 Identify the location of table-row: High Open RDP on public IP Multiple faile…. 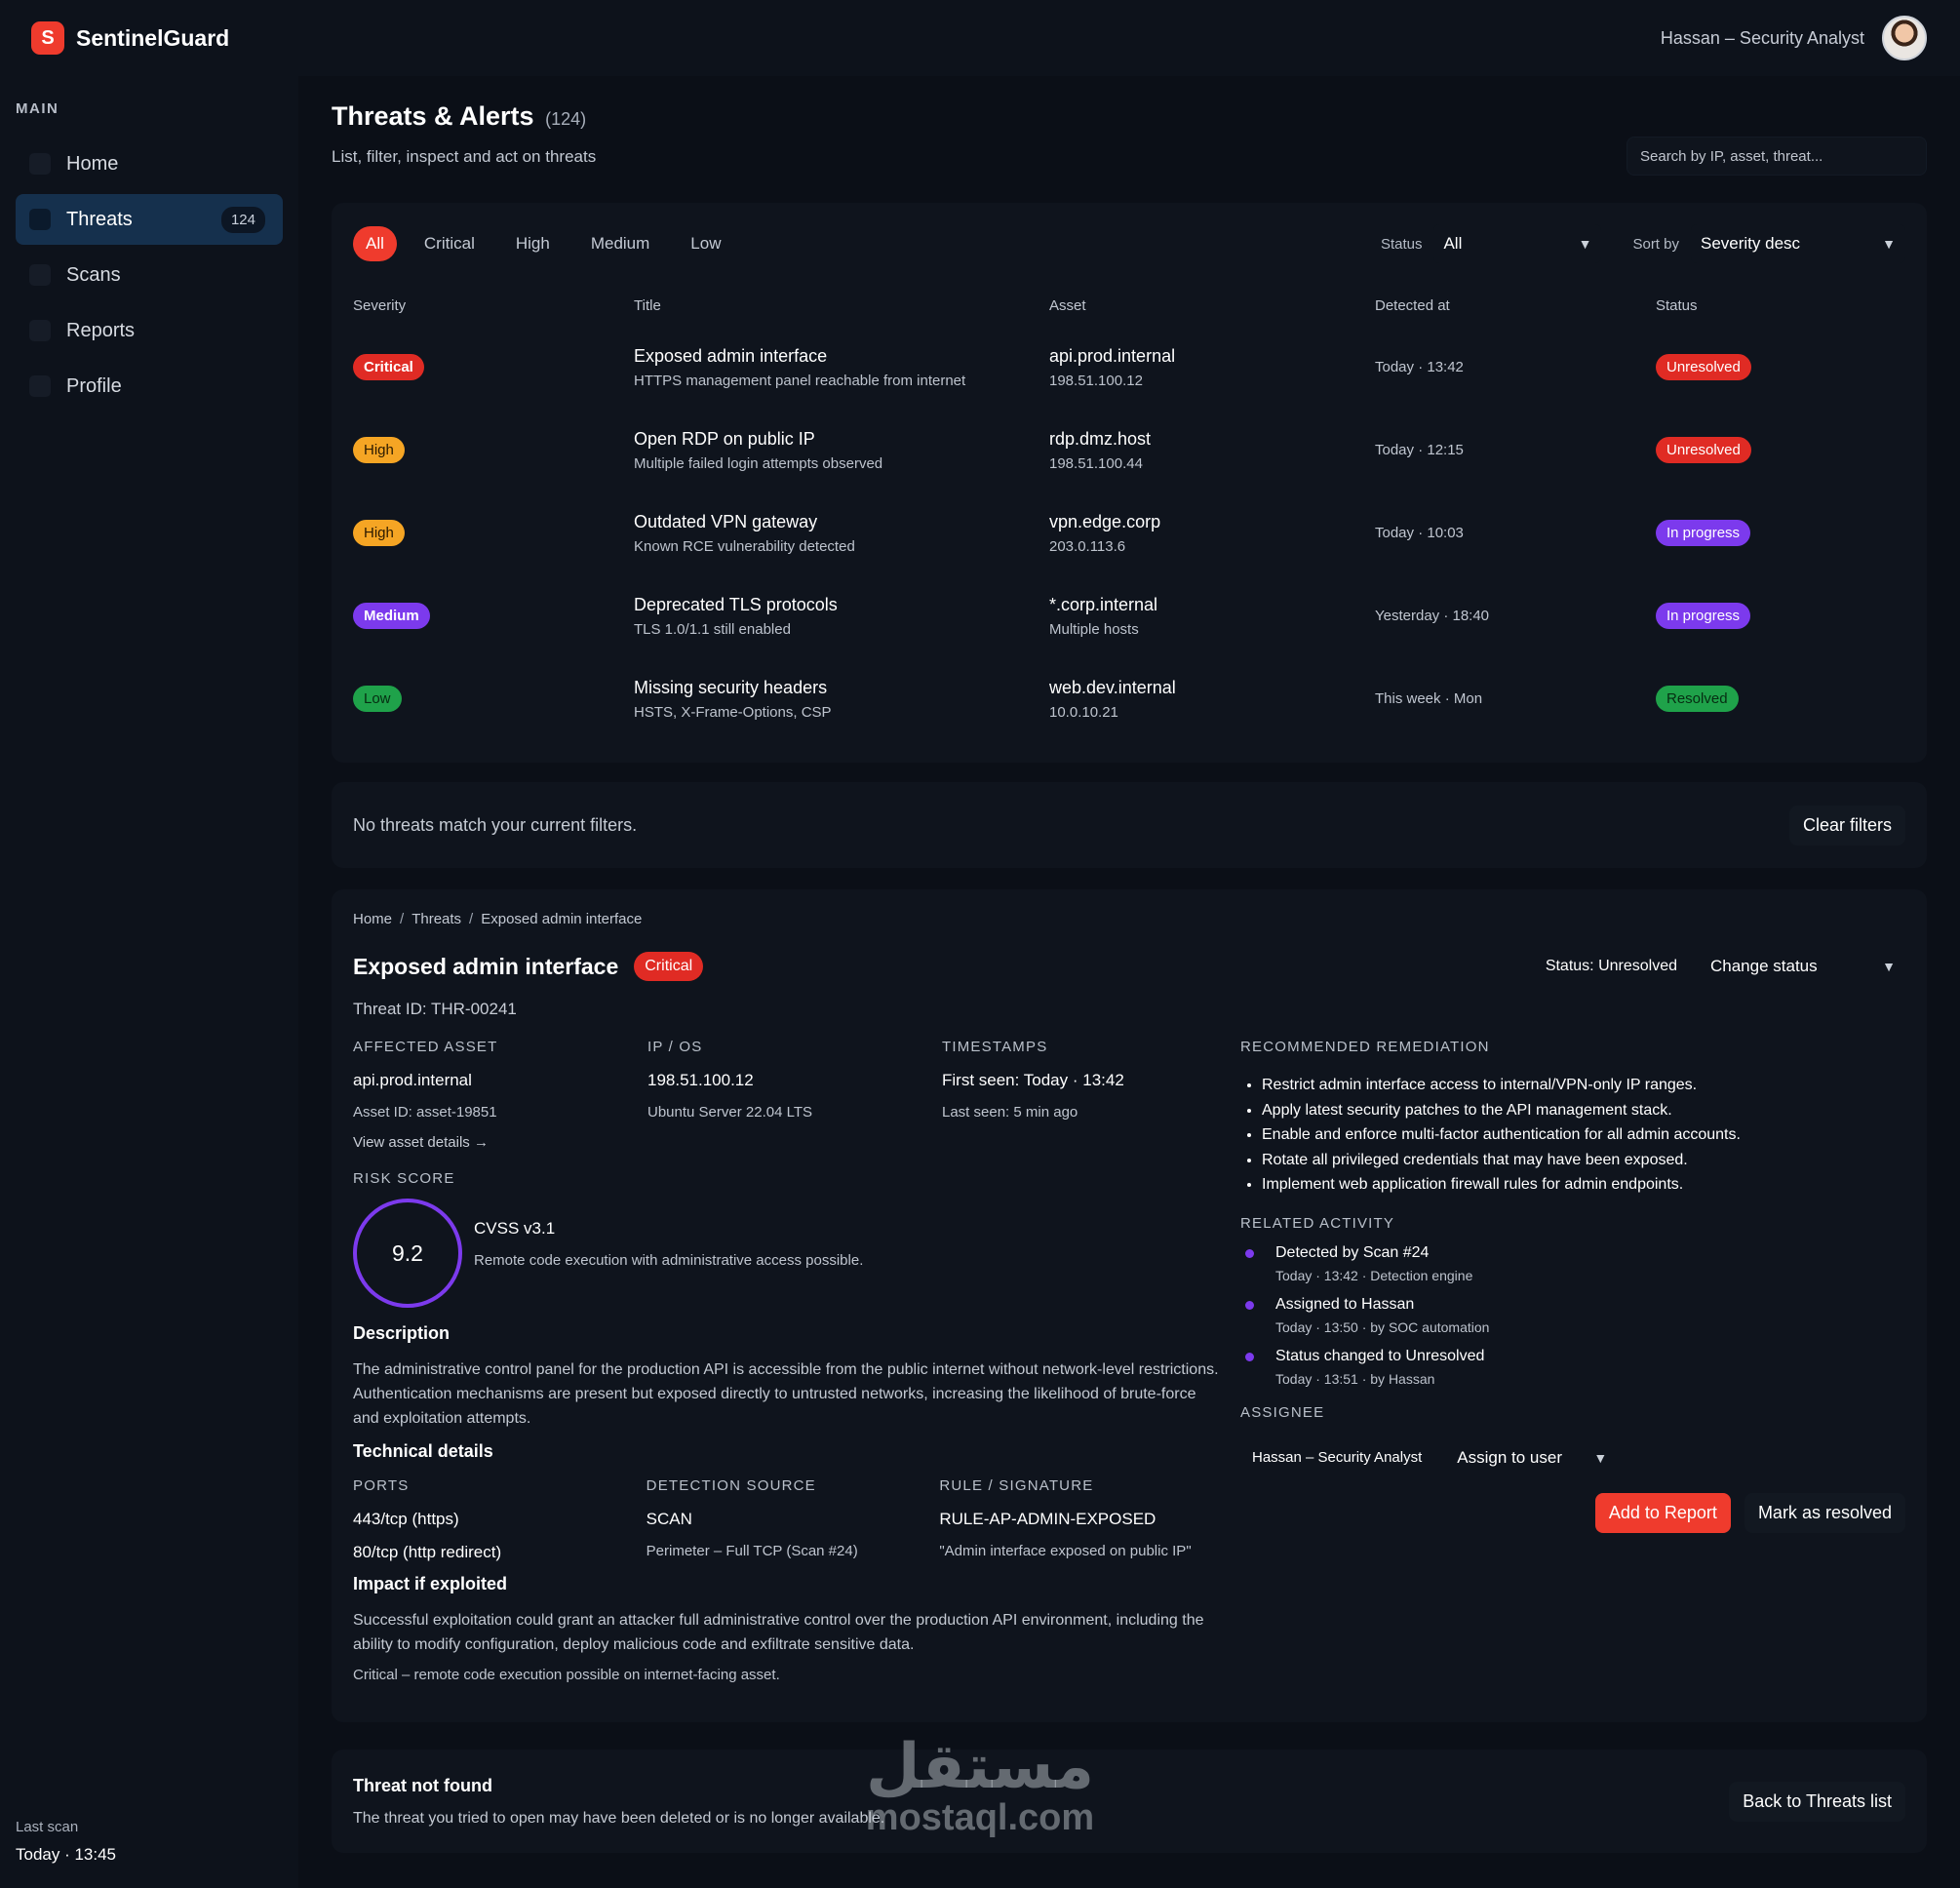
(1129, 450).